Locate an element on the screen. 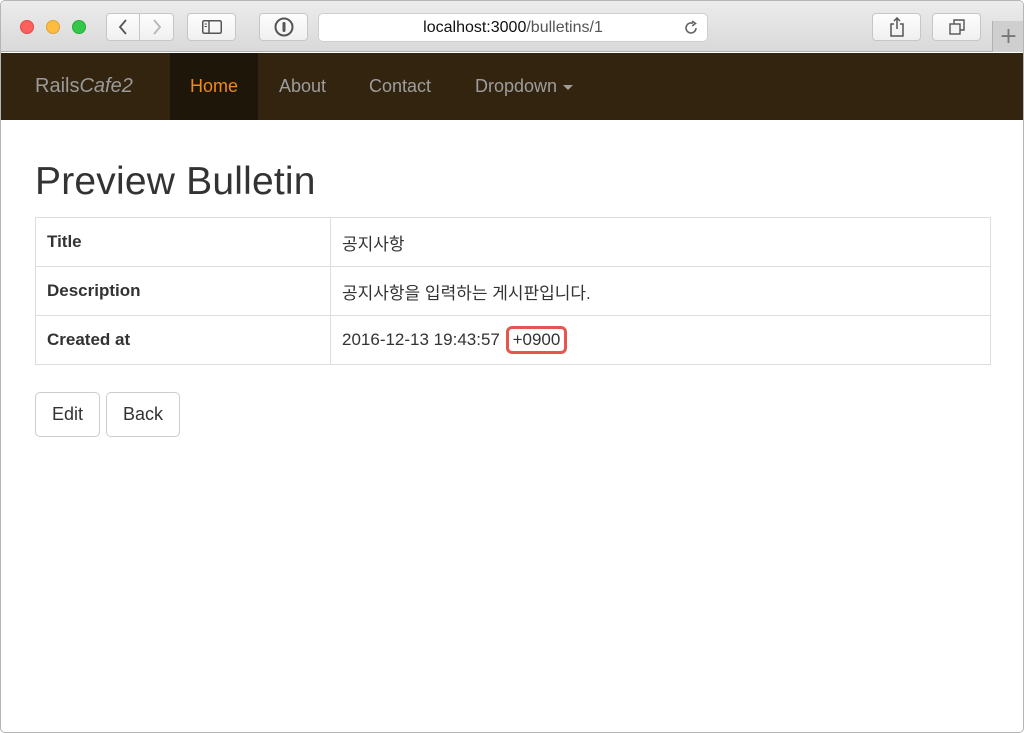 Image resolution: width=1024 pixels, height=733 pixels. back-nav-button is located at coordinates (123, 27).